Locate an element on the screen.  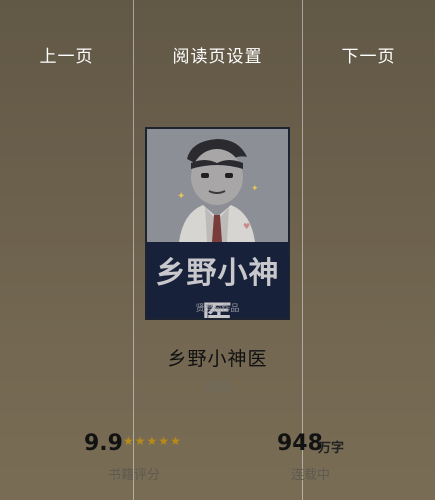
right-tap-zone-divider is located at coordinates (302, 250).